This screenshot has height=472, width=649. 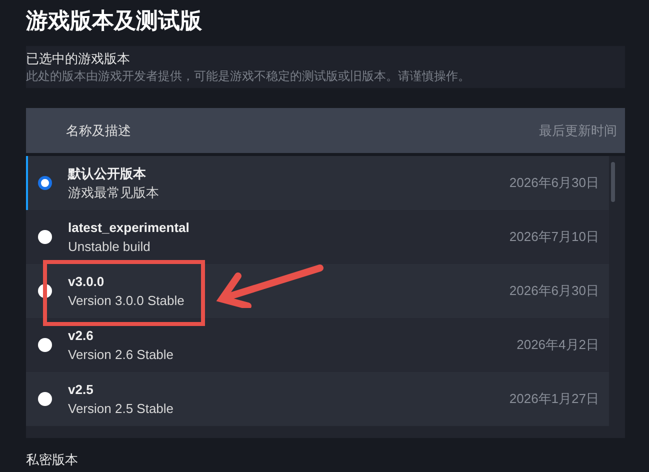 What do you see at coordinates (126, 301) in the screenshot?
I see `version-description: Version 3.0.0 Stable` at bounding box center [126, 301].